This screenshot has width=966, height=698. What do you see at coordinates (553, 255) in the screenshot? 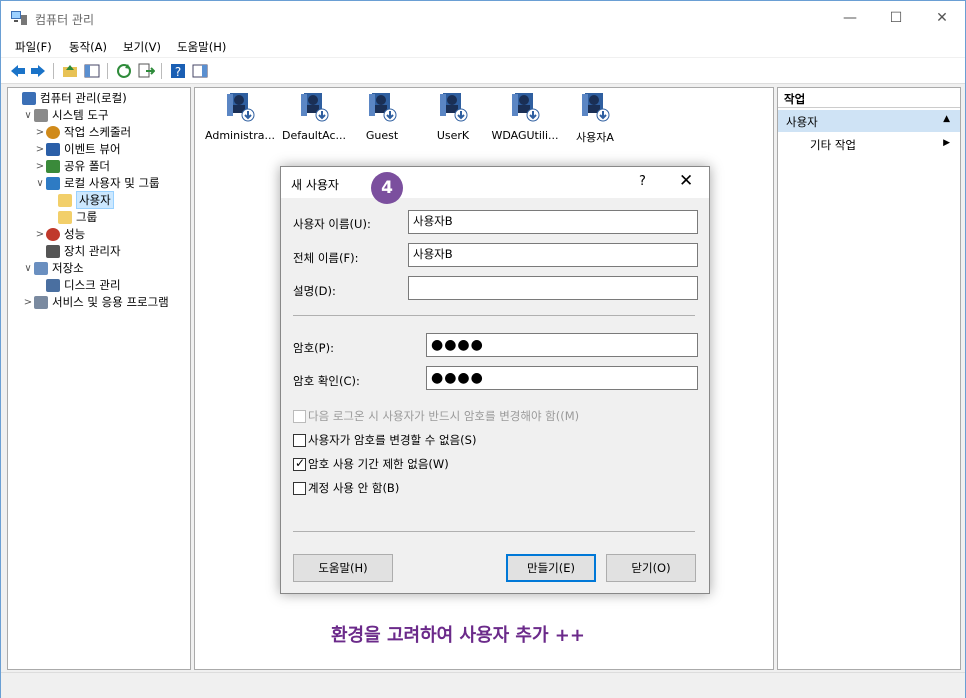
I see `fullname-field: 사용자B` at bounding box center [553, 255].